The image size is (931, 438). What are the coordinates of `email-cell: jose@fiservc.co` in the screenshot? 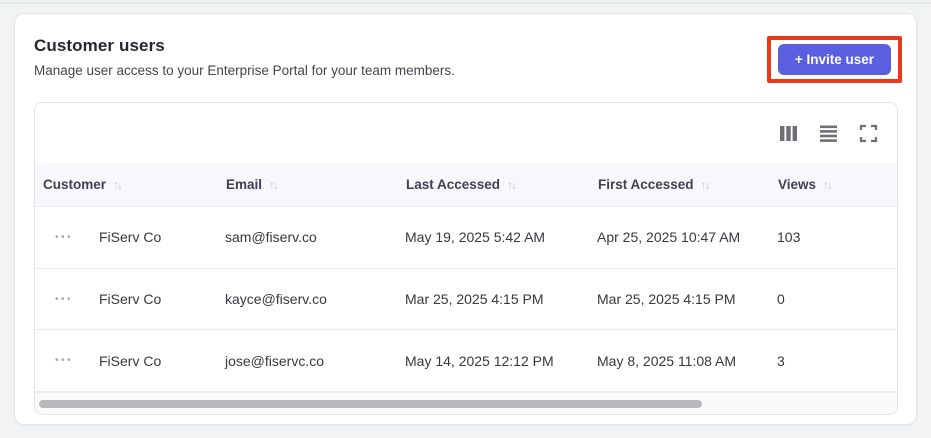 It's located at (275, 360).